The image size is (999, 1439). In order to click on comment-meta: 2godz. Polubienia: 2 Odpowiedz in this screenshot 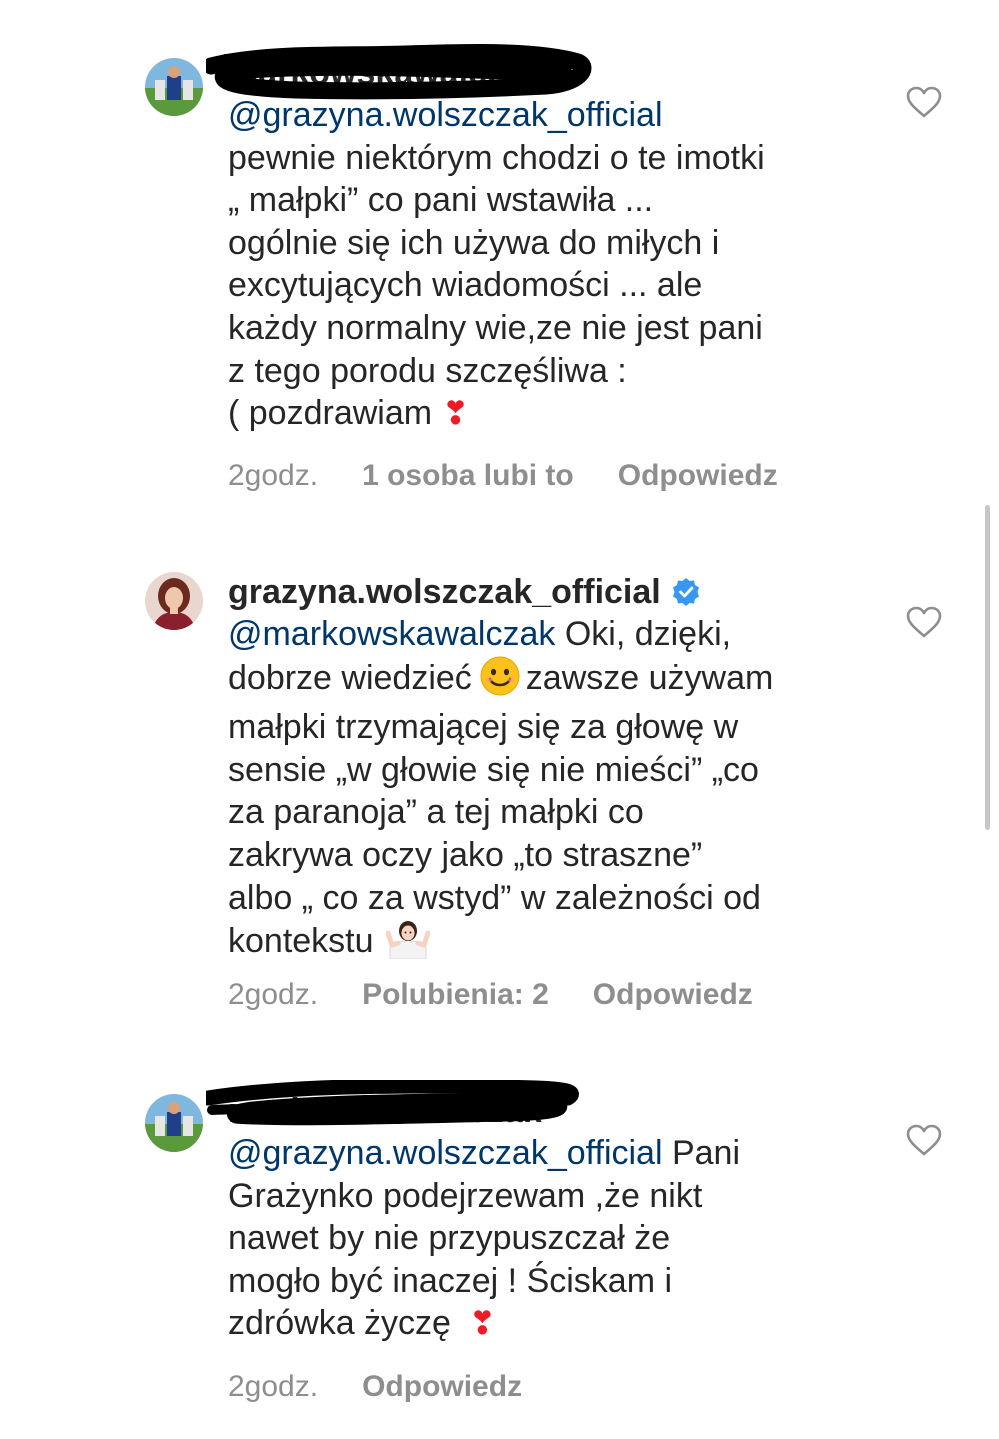, I will do `click(490, 995)`.